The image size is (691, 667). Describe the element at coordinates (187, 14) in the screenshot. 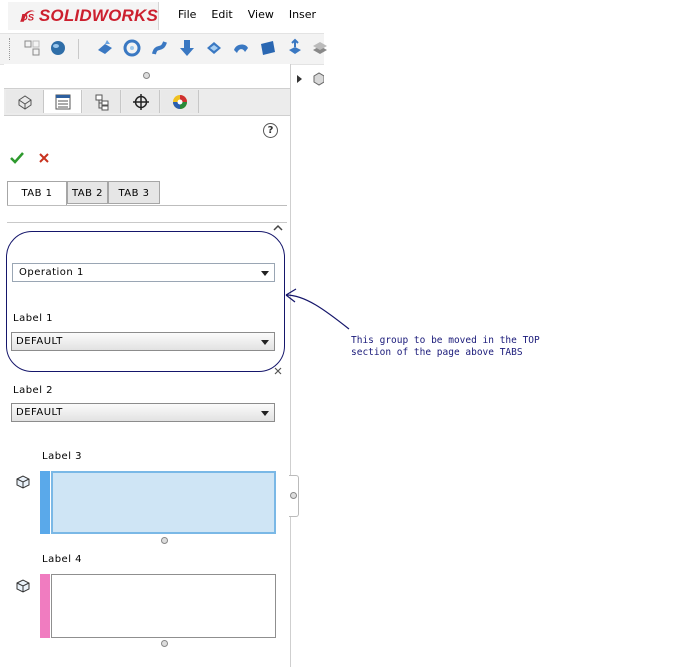

I see `menu-file: File` at that location.